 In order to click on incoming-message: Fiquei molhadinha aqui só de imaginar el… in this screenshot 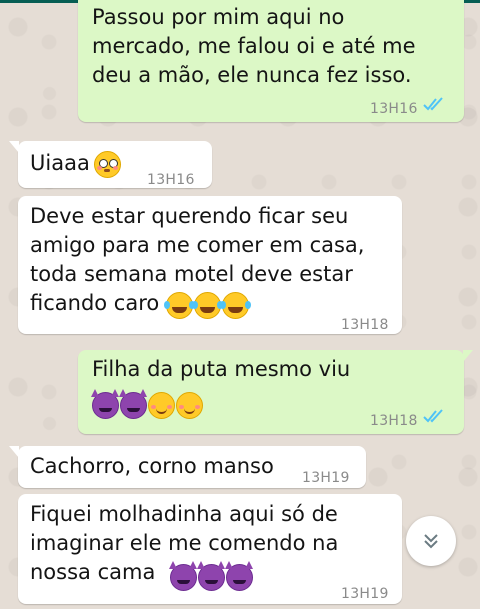, I will do `click(210, 549)`.